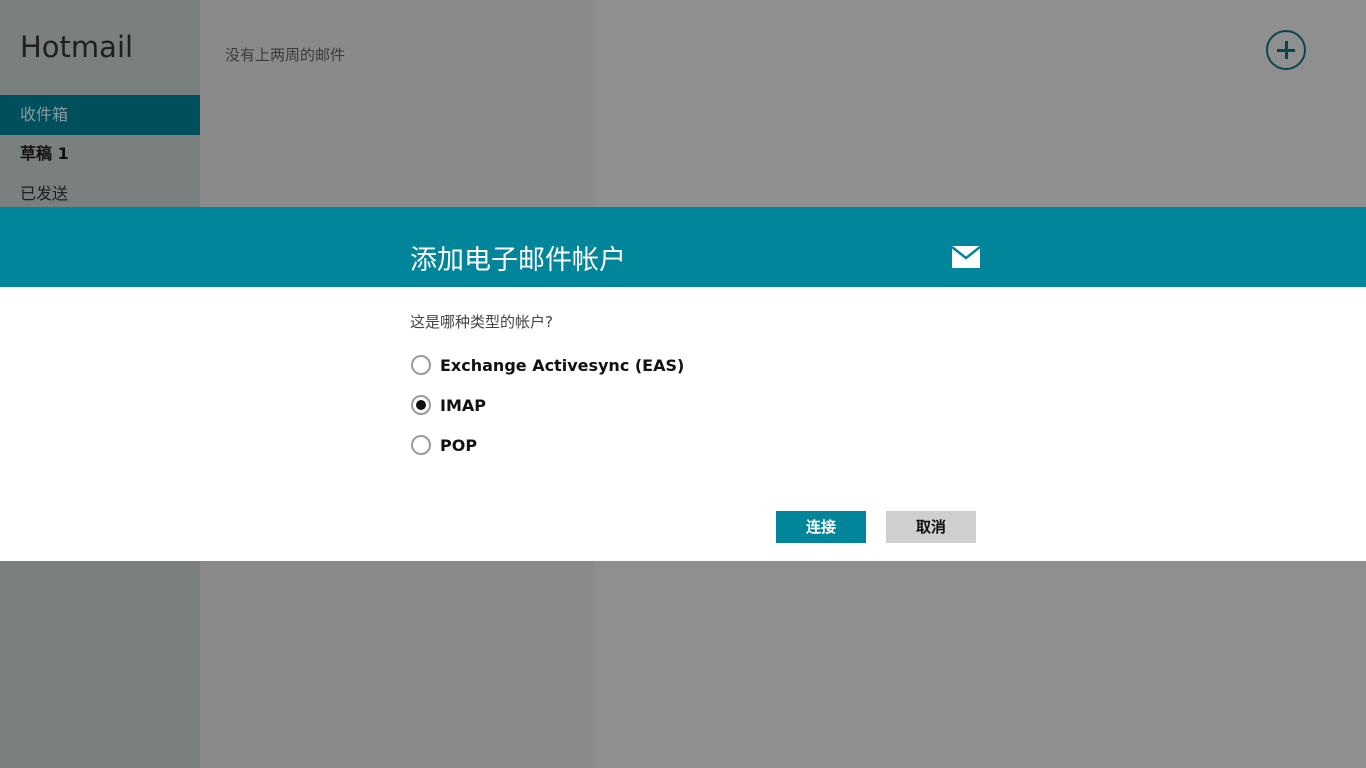  What do you see at coordinates (421, 405) in the screenshot?
I see `radio-button-imap` at bounding box center [421, 405].